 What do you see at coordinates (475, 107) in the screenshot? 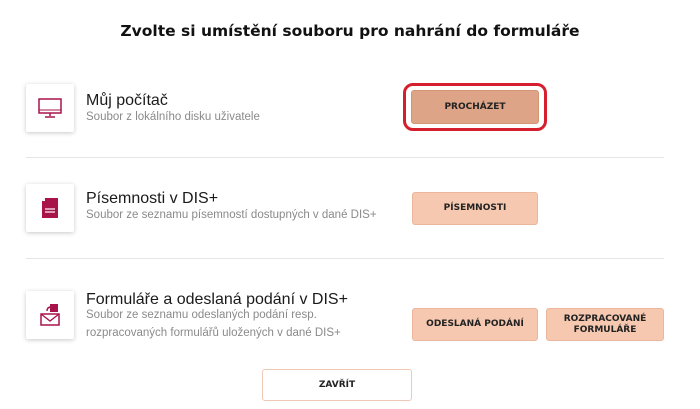
I see `browse-button: PROCHÁZET` at bounding box center [475, 107].